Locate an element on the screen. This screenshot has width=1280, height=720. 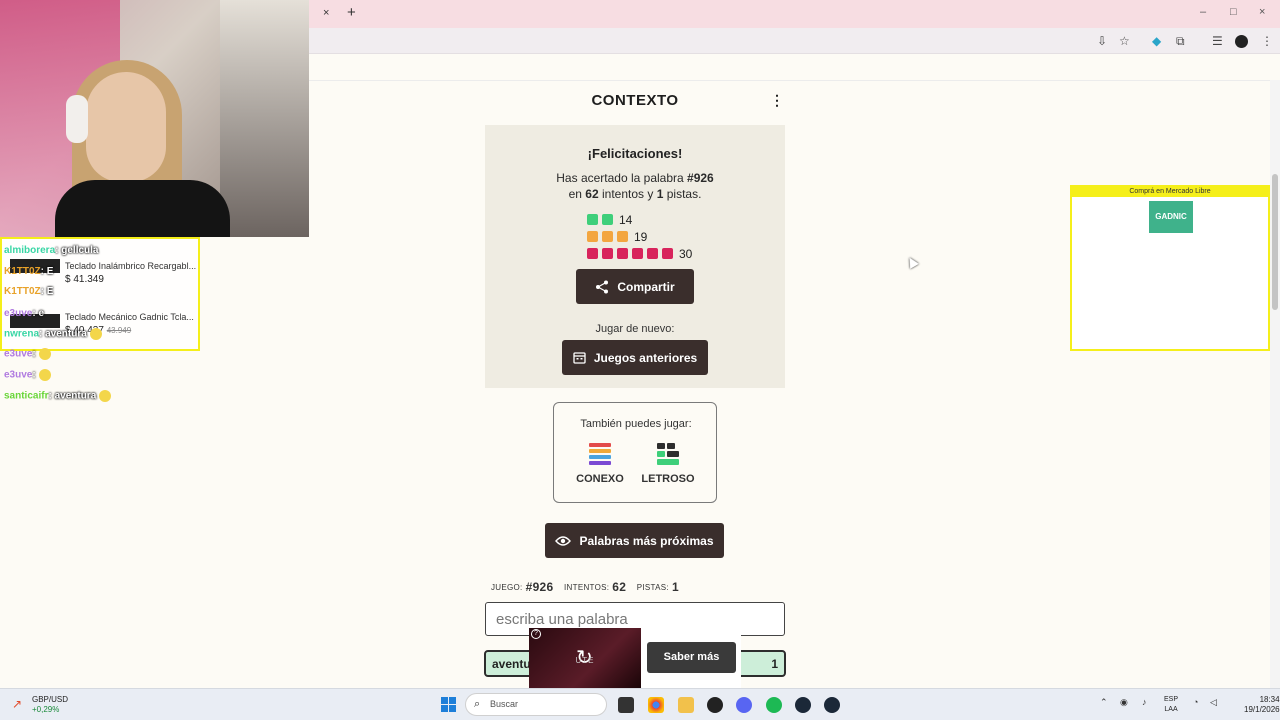
play-again-label: Jugar de nuevo: is located at coordinates (635, 329).